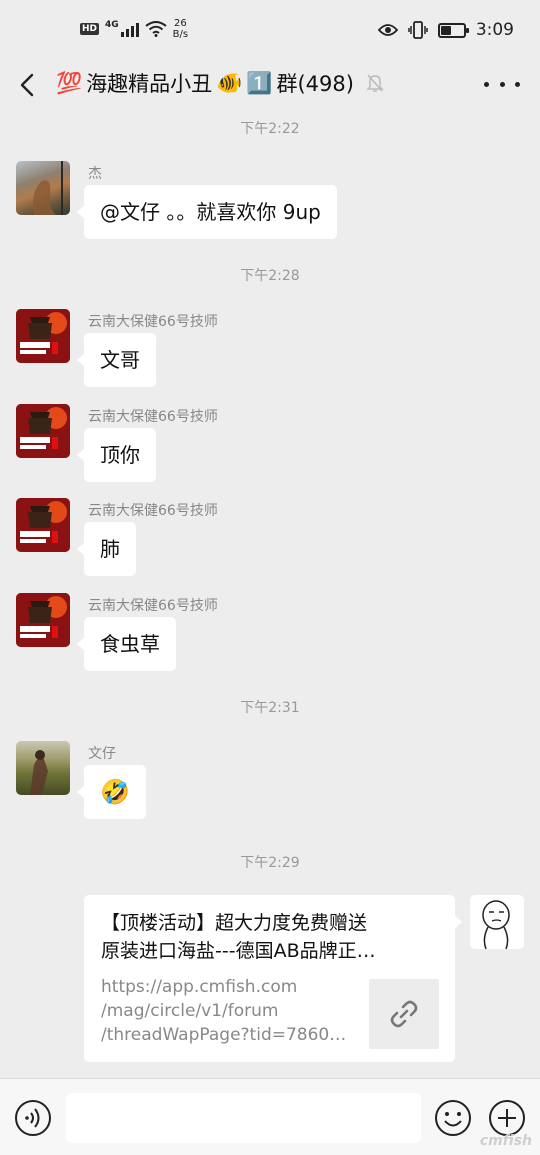  Describe the element at coordinates (111, 792) in the screenshot. I see `message-bubble: 🤣` at that location.